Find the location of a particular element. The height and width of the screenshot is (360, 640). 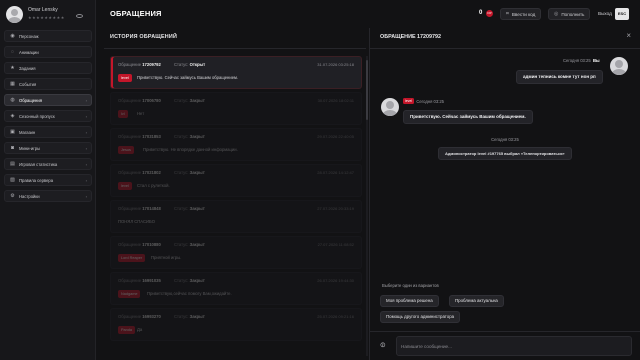

sidebar-item-label: Задания is located at coordinates (27, 68).